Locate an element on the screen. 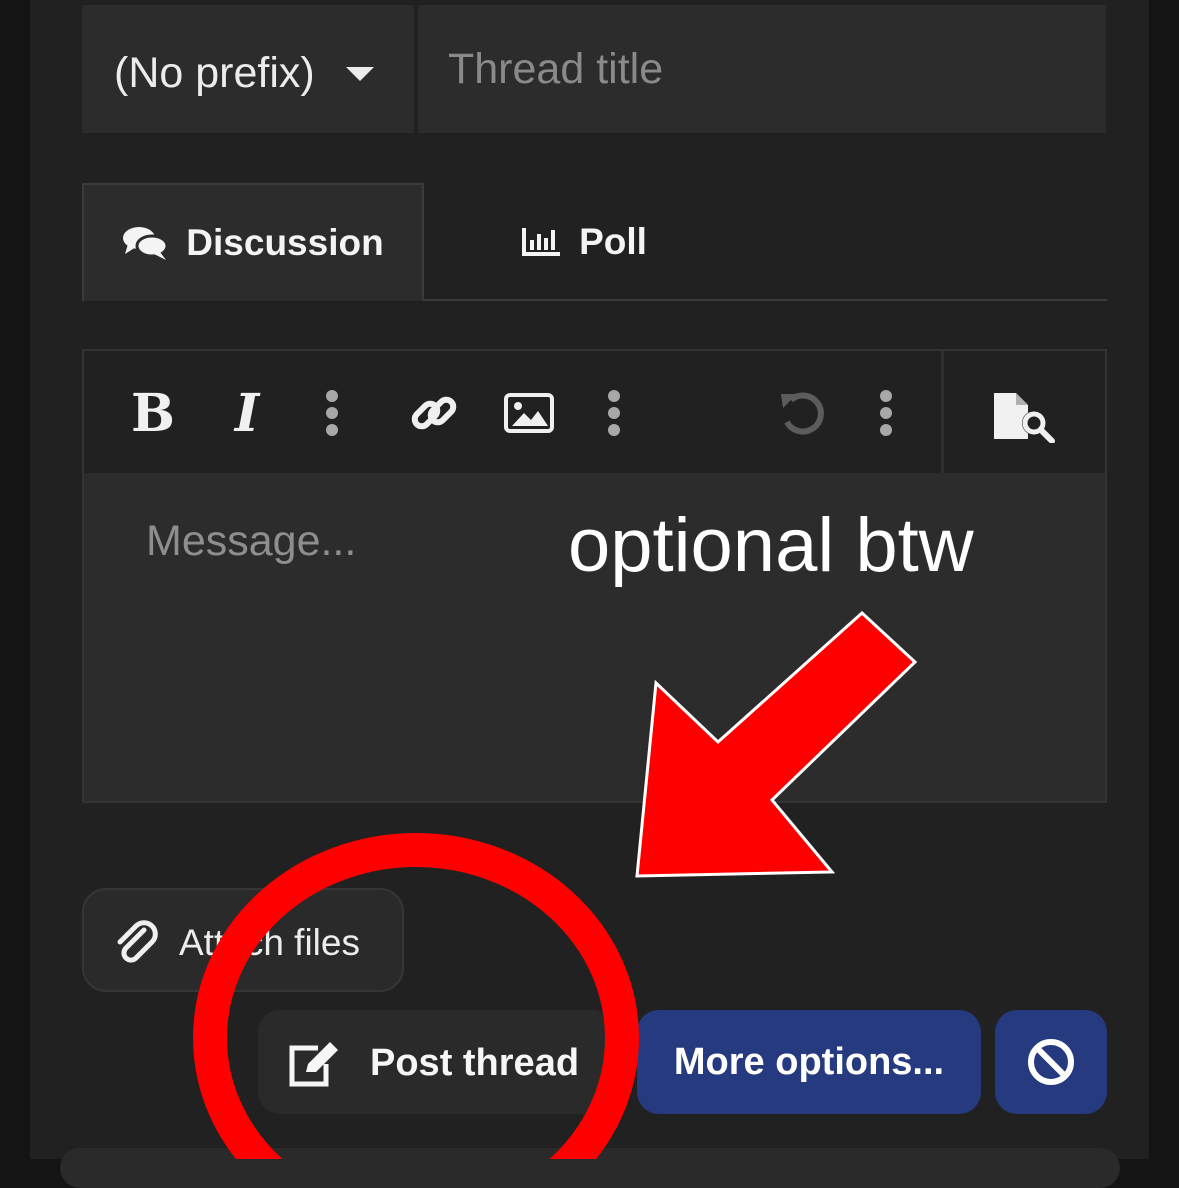 The height and width of the screenshot is (1188, 1179). post-thread-button: Post thread is located at coordinates (436, 1062).